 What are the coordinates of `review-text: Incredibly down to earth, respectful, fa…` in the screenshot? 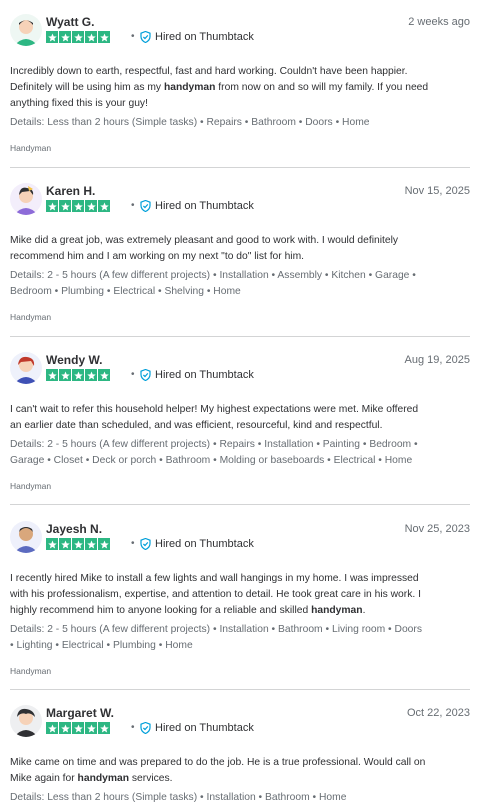 It's located at (240, 88).